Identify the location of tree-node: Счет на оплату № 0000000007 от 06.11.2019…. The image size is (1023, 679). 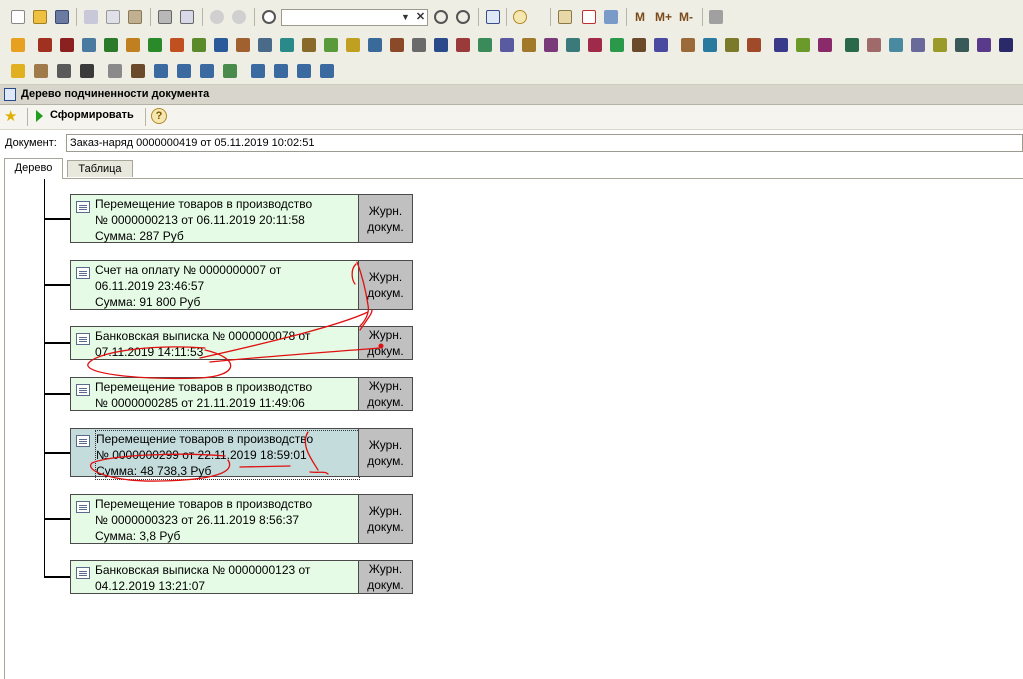
(241, 285).